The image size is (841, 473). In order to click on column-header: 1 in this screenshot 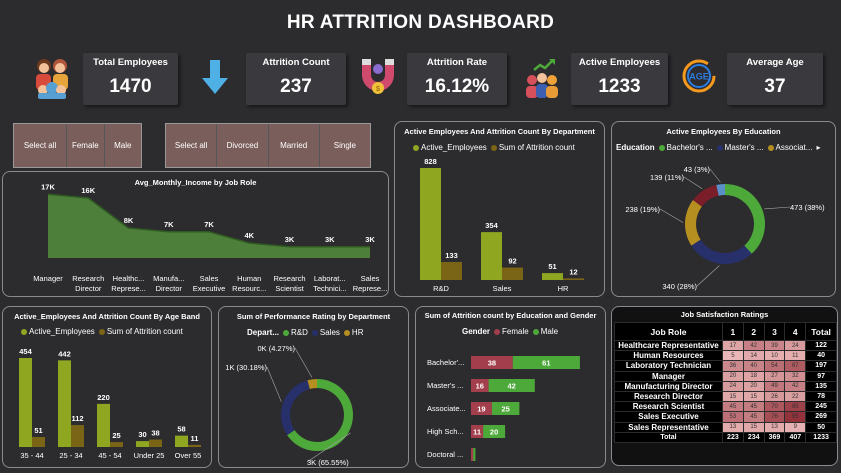, I will do `click(733, 331)`.